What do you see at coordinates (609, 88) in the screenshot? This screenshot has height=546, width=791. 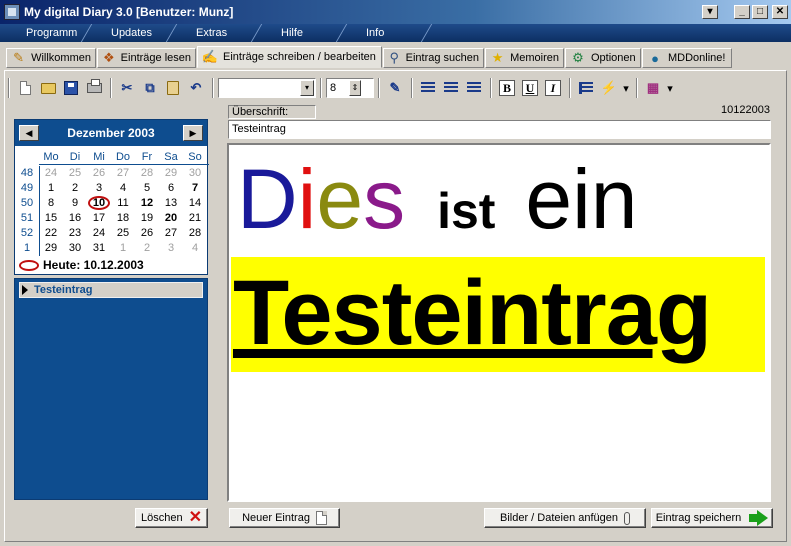 I see `lightning-button: ⚡` at bounding box center [609, 88].